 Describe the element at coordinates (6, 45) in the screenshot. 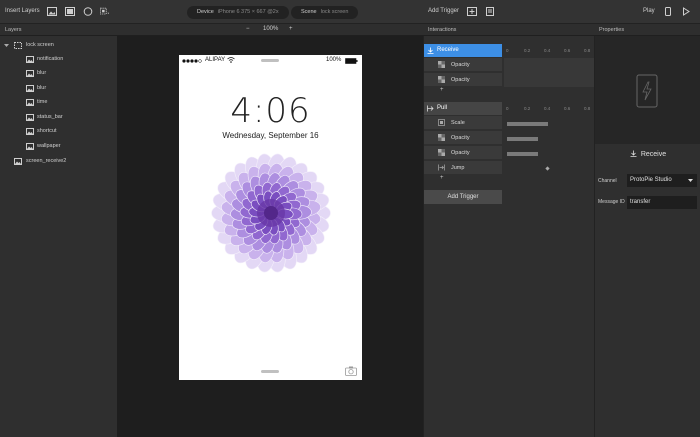

I see `collapse-arrow-icon` at that location.